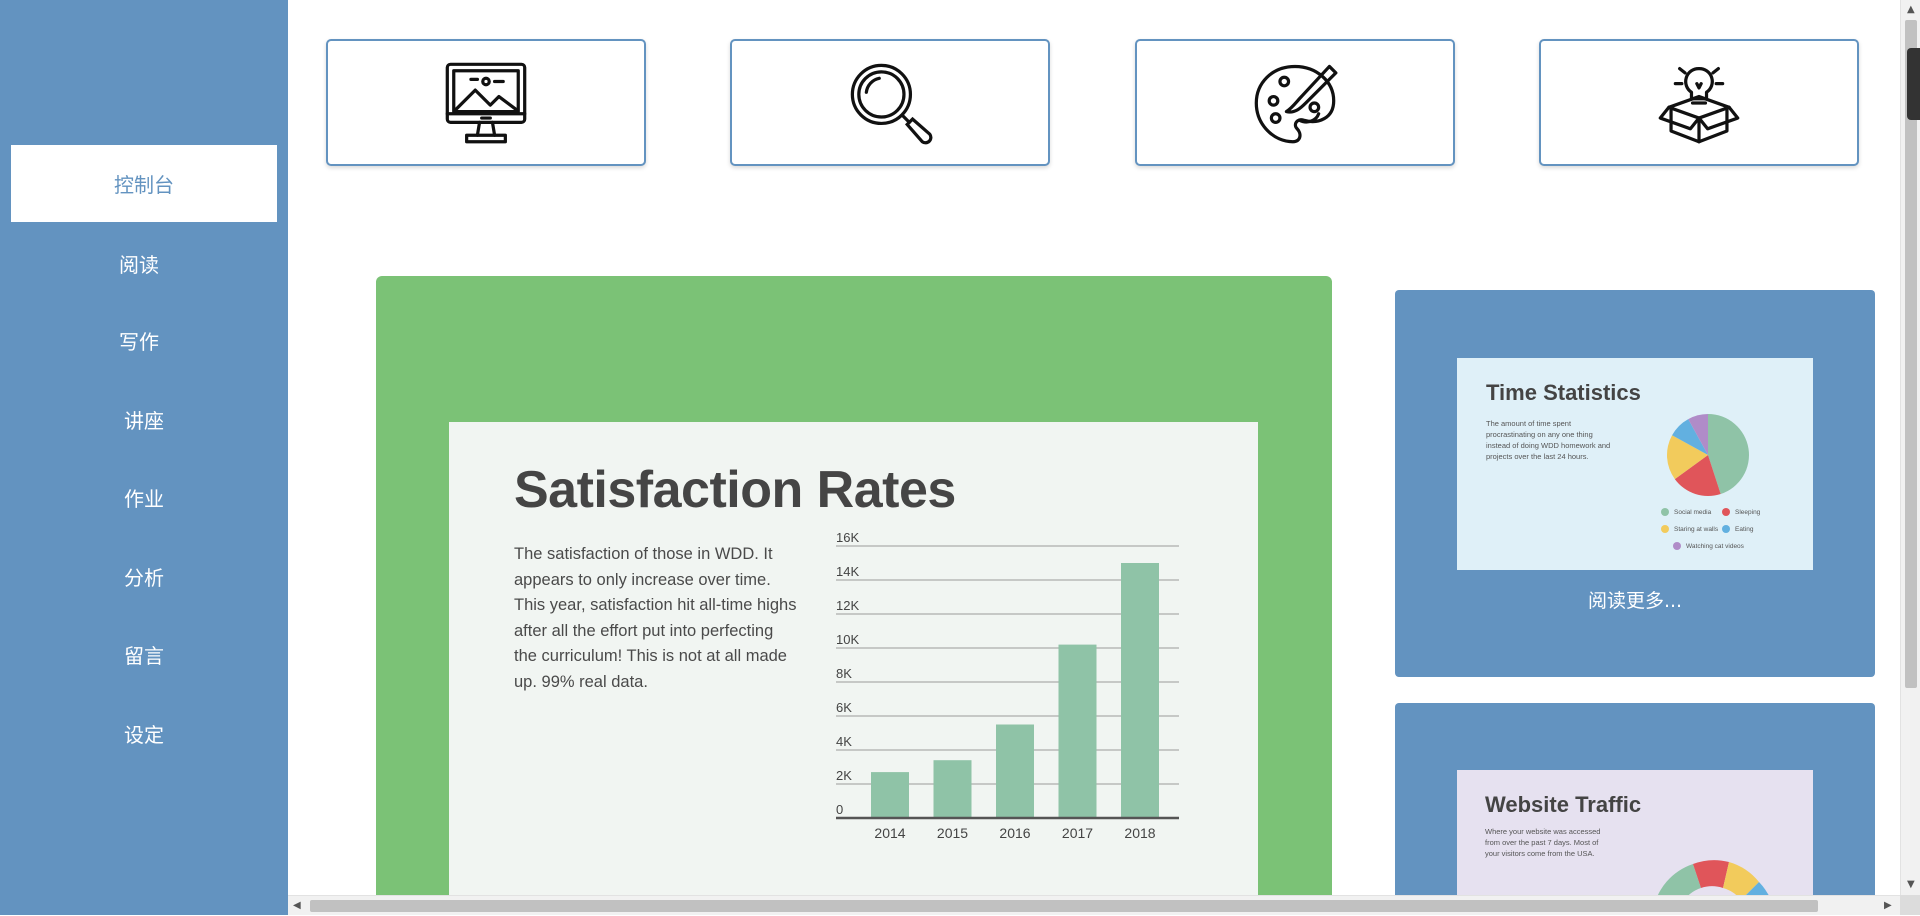 This screenshot has height=916, width=1920. What do you see at coordinates (1911, 354) in the screenshot?
I see `vertical-scroll-thumb` at bounding box center [1911, 354].